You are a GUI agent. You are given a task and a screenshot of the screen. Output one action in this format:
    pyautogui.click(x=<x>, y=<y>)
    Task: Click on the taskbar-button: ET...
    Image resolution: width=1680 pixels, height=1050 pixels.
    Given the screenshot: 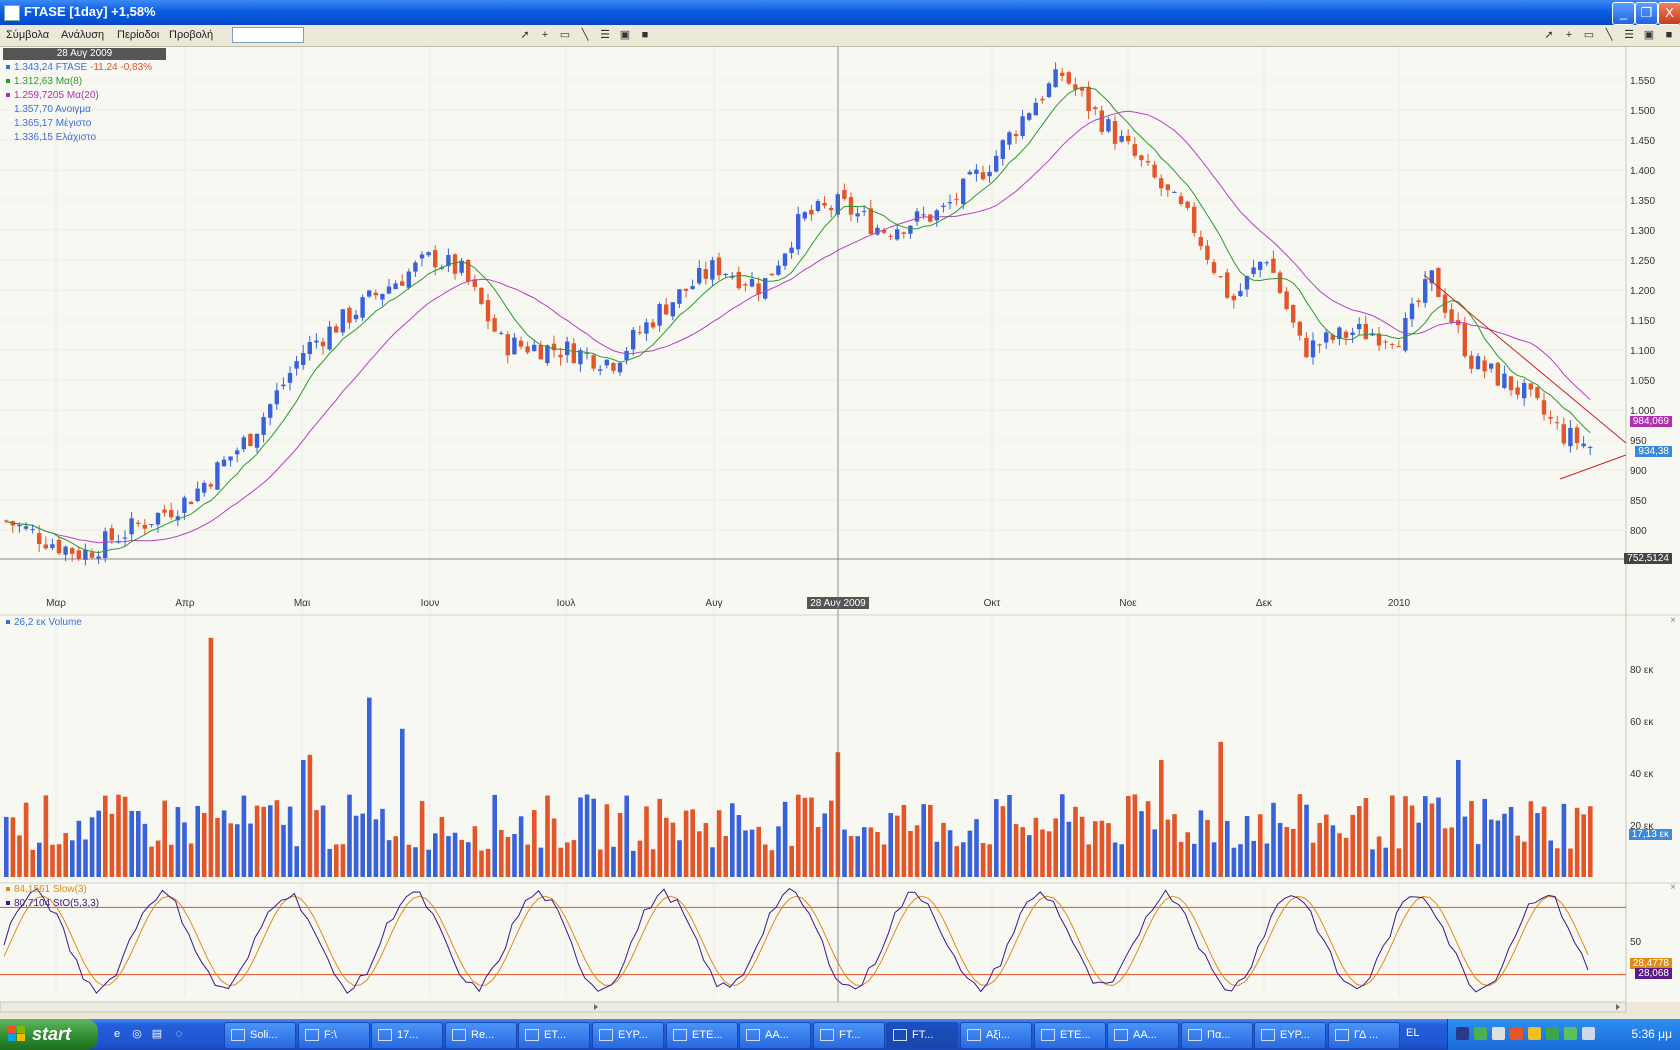 What is the action you would take?
    pyautogui.click(x=554, y=1035)
    